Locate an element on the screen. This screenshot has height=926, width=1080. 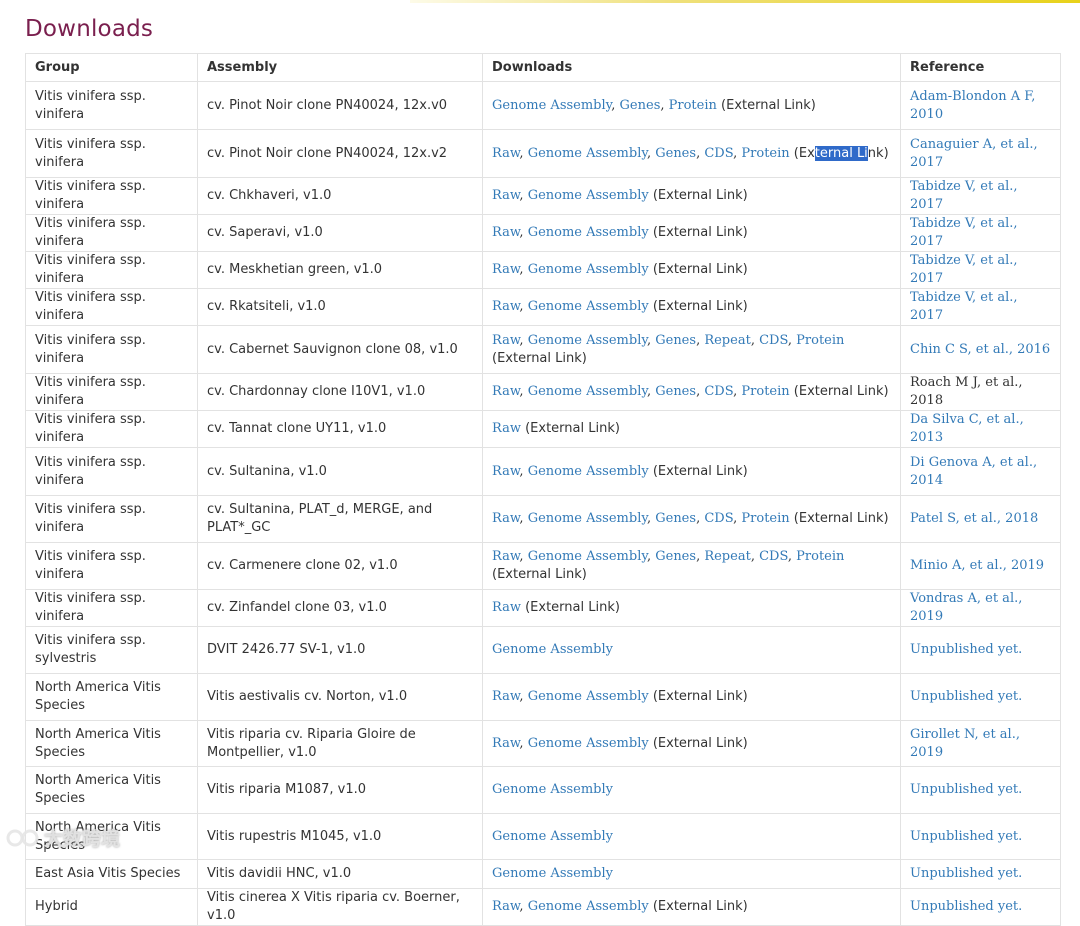
reference-link: Canaguier A, et al., 2017 is located at coordinates (974, 153).